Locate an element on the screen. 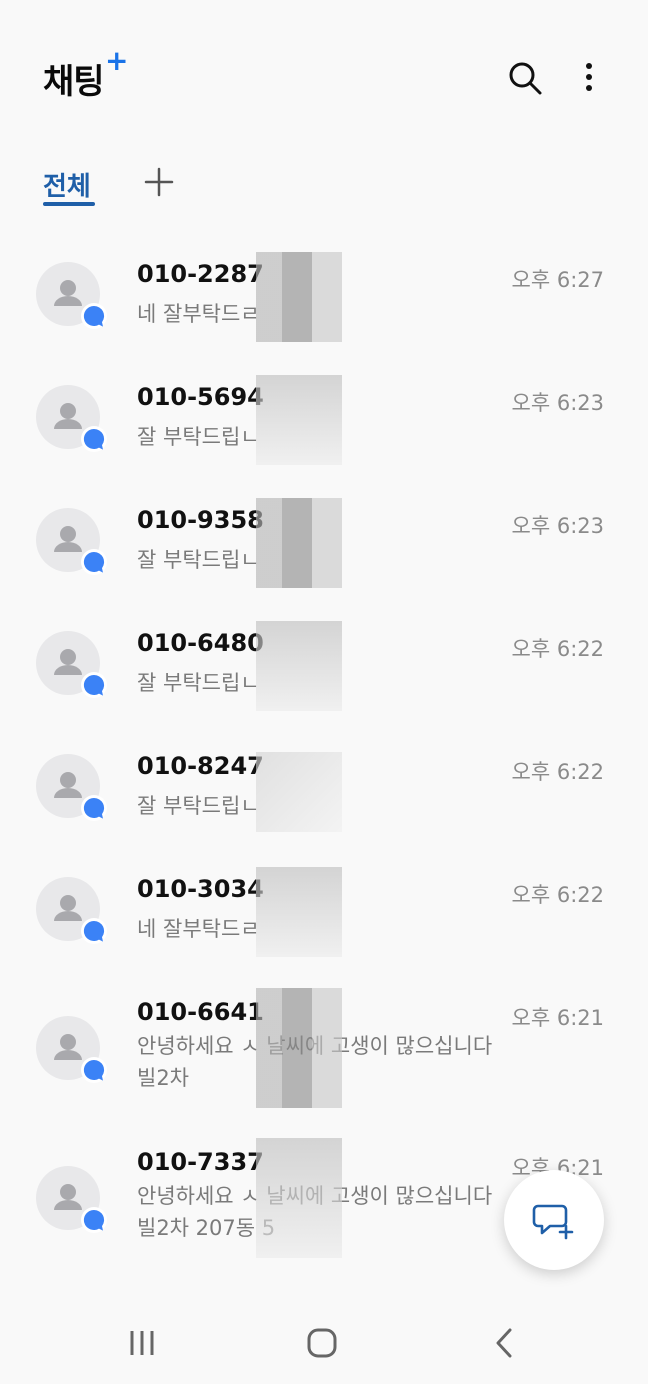  new-chat-button is located at coordinates (554, 1220).